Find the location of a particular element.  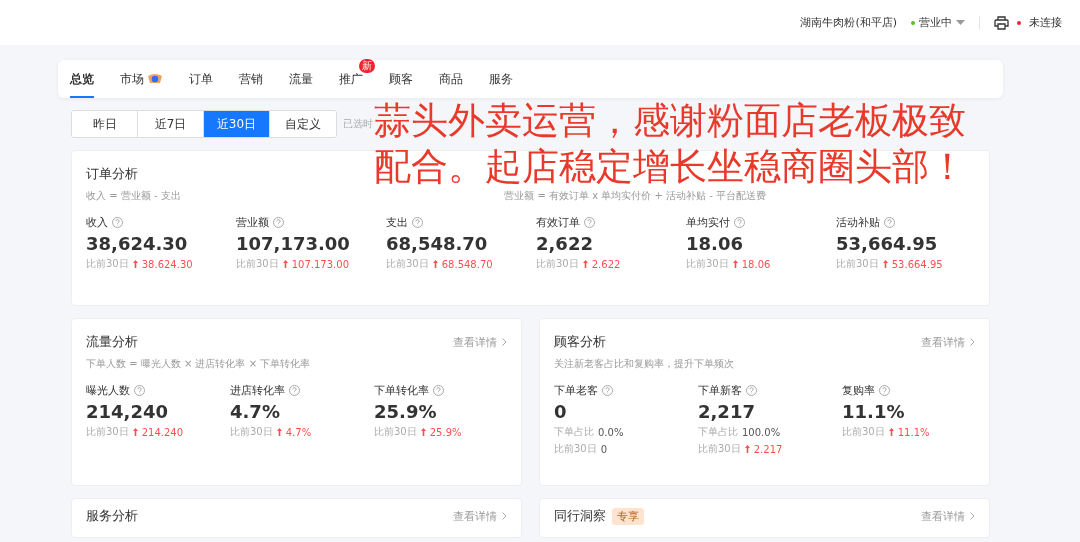

formula-text: 营业额 = 有效订单 x 单均实付价 + 活动补贴 - 平台配送费 is located at coordinates (635, 196).